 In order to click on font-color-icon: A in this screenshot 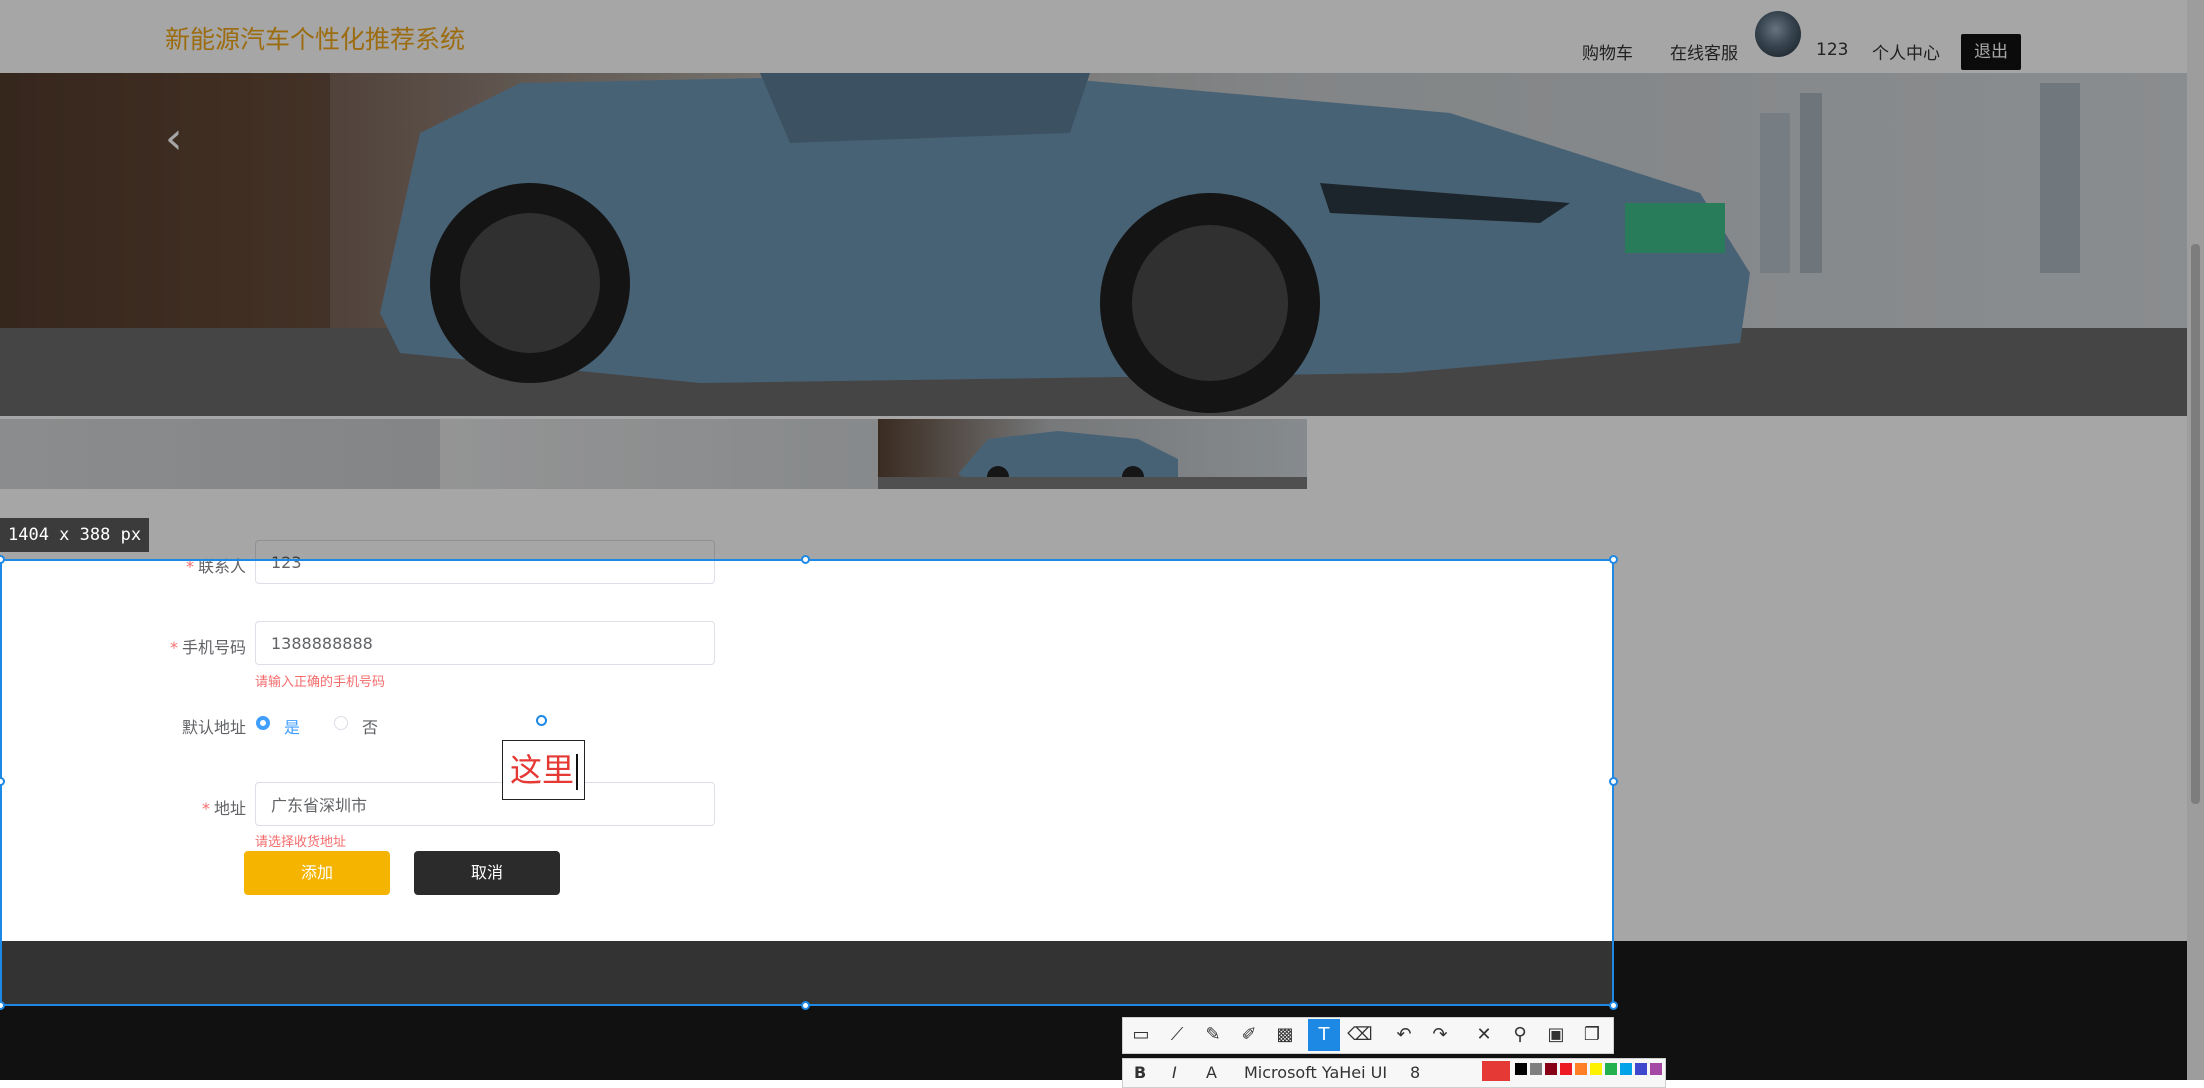, I will do `click(1211, 1072)`.